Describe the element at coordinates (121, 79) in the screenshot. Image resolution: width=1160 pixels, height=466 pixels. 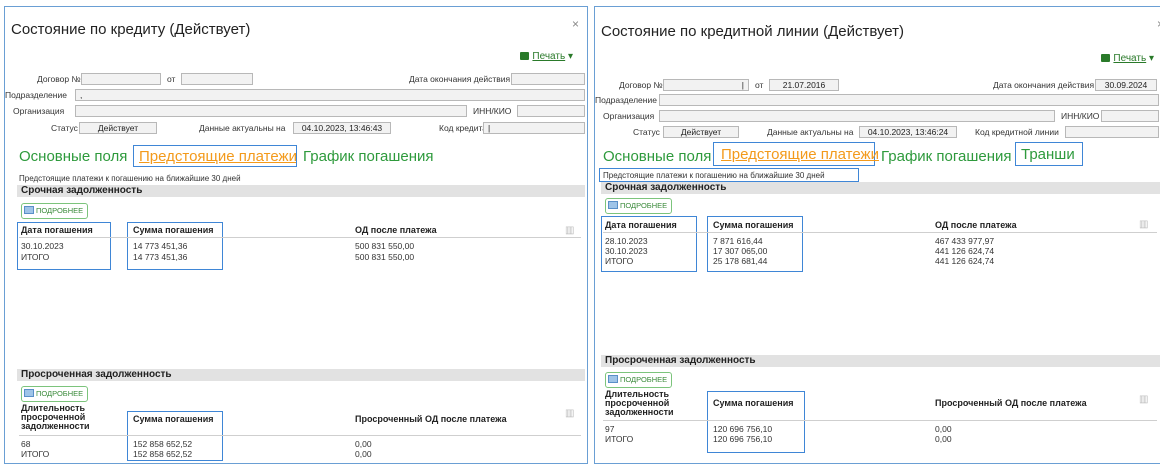
I see `contract-number-field` at that location.